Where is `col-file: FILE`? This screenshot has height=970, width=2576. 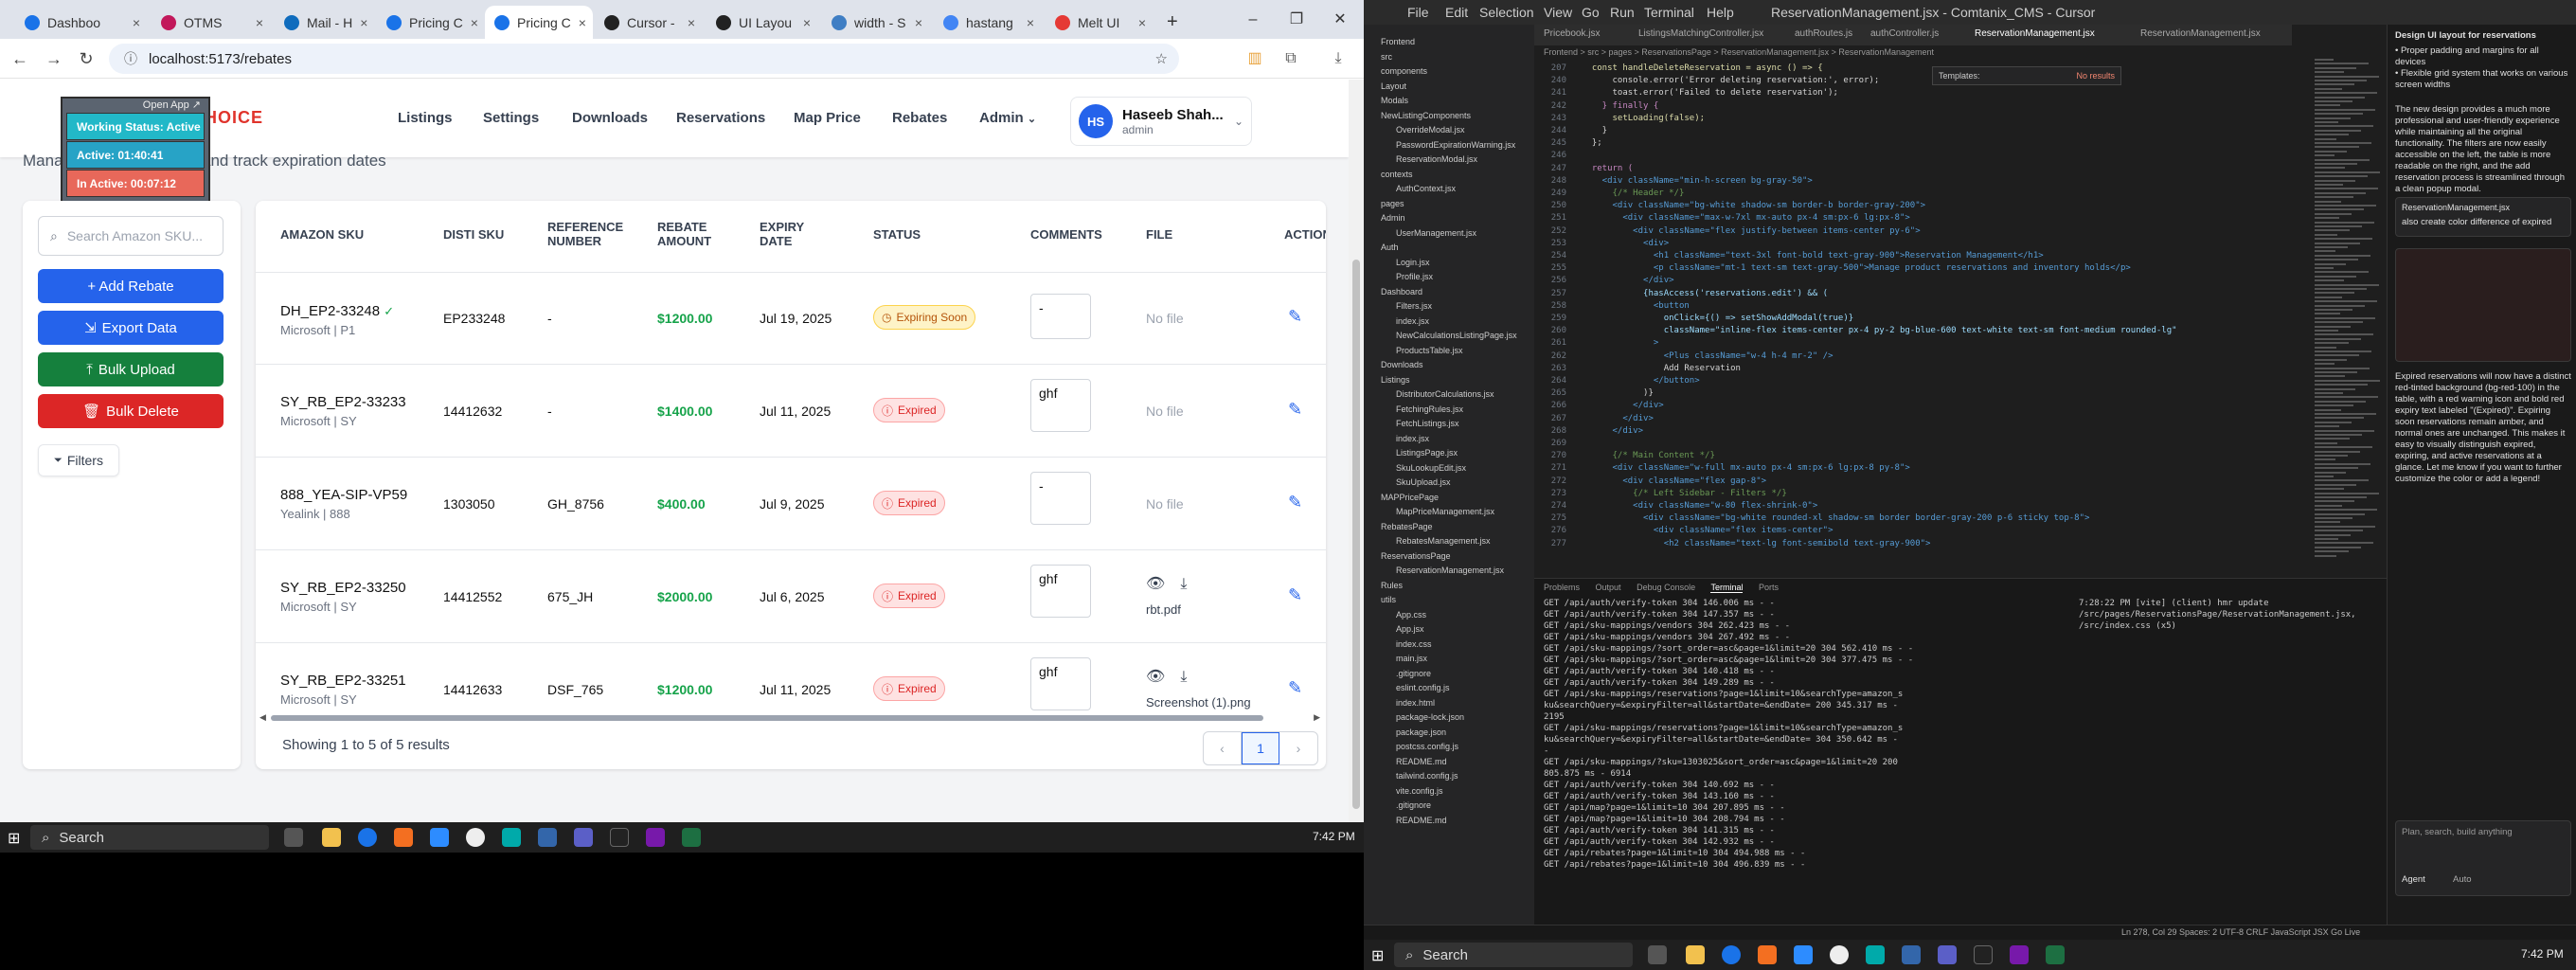
col-file: FILE is located at coordinates (1159, 234).